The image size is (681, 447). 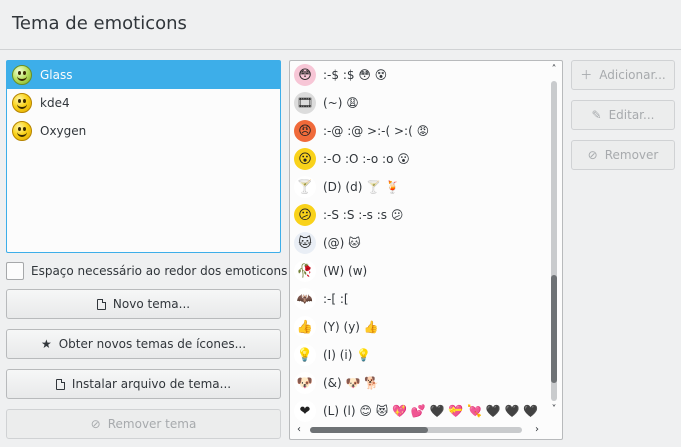 What do you see at coordinates (376, 131) in the screenshot?
I see `emoticon-shortcut-text: :-@ :@ >:-( >:( 😡` at bounding box center [376, 131].